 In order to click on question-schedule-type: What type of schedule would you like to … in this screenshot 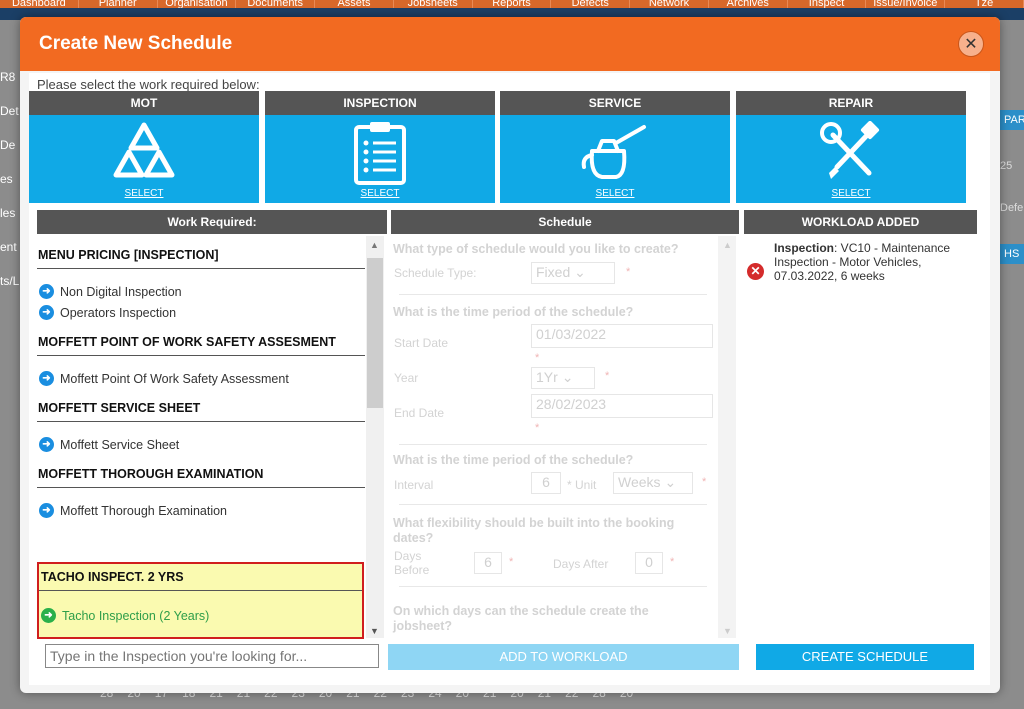, I will do `click(536, 249)`.